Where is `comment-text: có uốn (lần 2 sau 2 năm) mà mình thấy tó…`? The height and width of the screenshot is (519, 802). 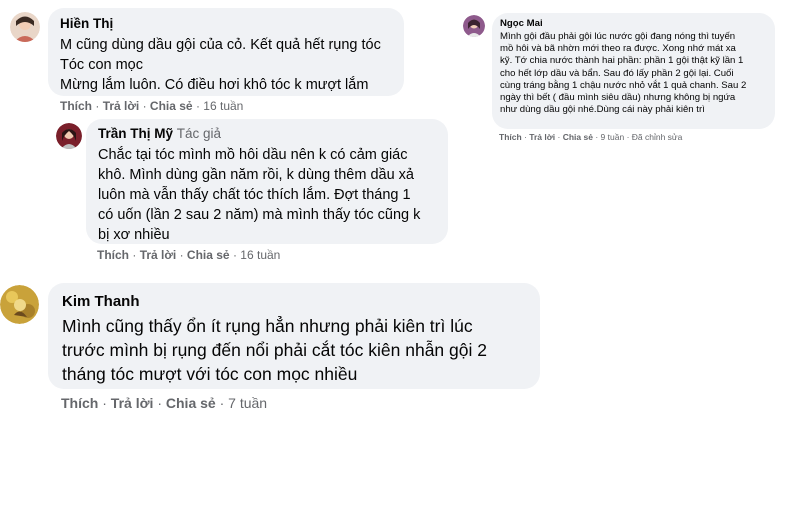
comment-text: có uốn (lần 2 sau 2 năm) mà mình thấy tó… is located at coordinates (259, 215).